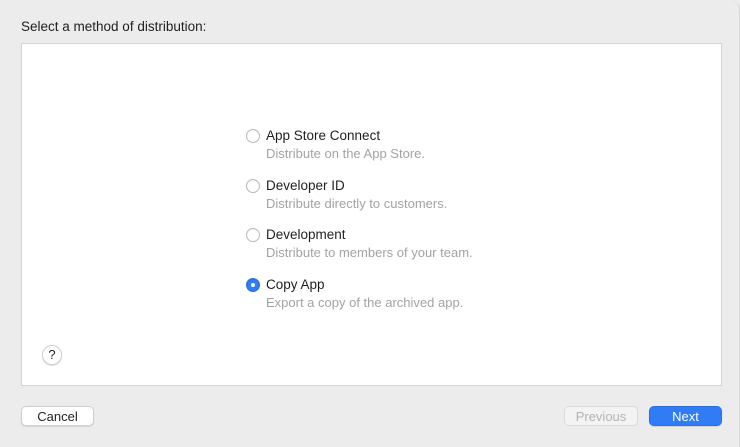 The height and width of the screenshot is (447, 740). What do you see at coordinates (253, 235) in the screenshot?
I see `radio-development` at bounding box center [253, 235].